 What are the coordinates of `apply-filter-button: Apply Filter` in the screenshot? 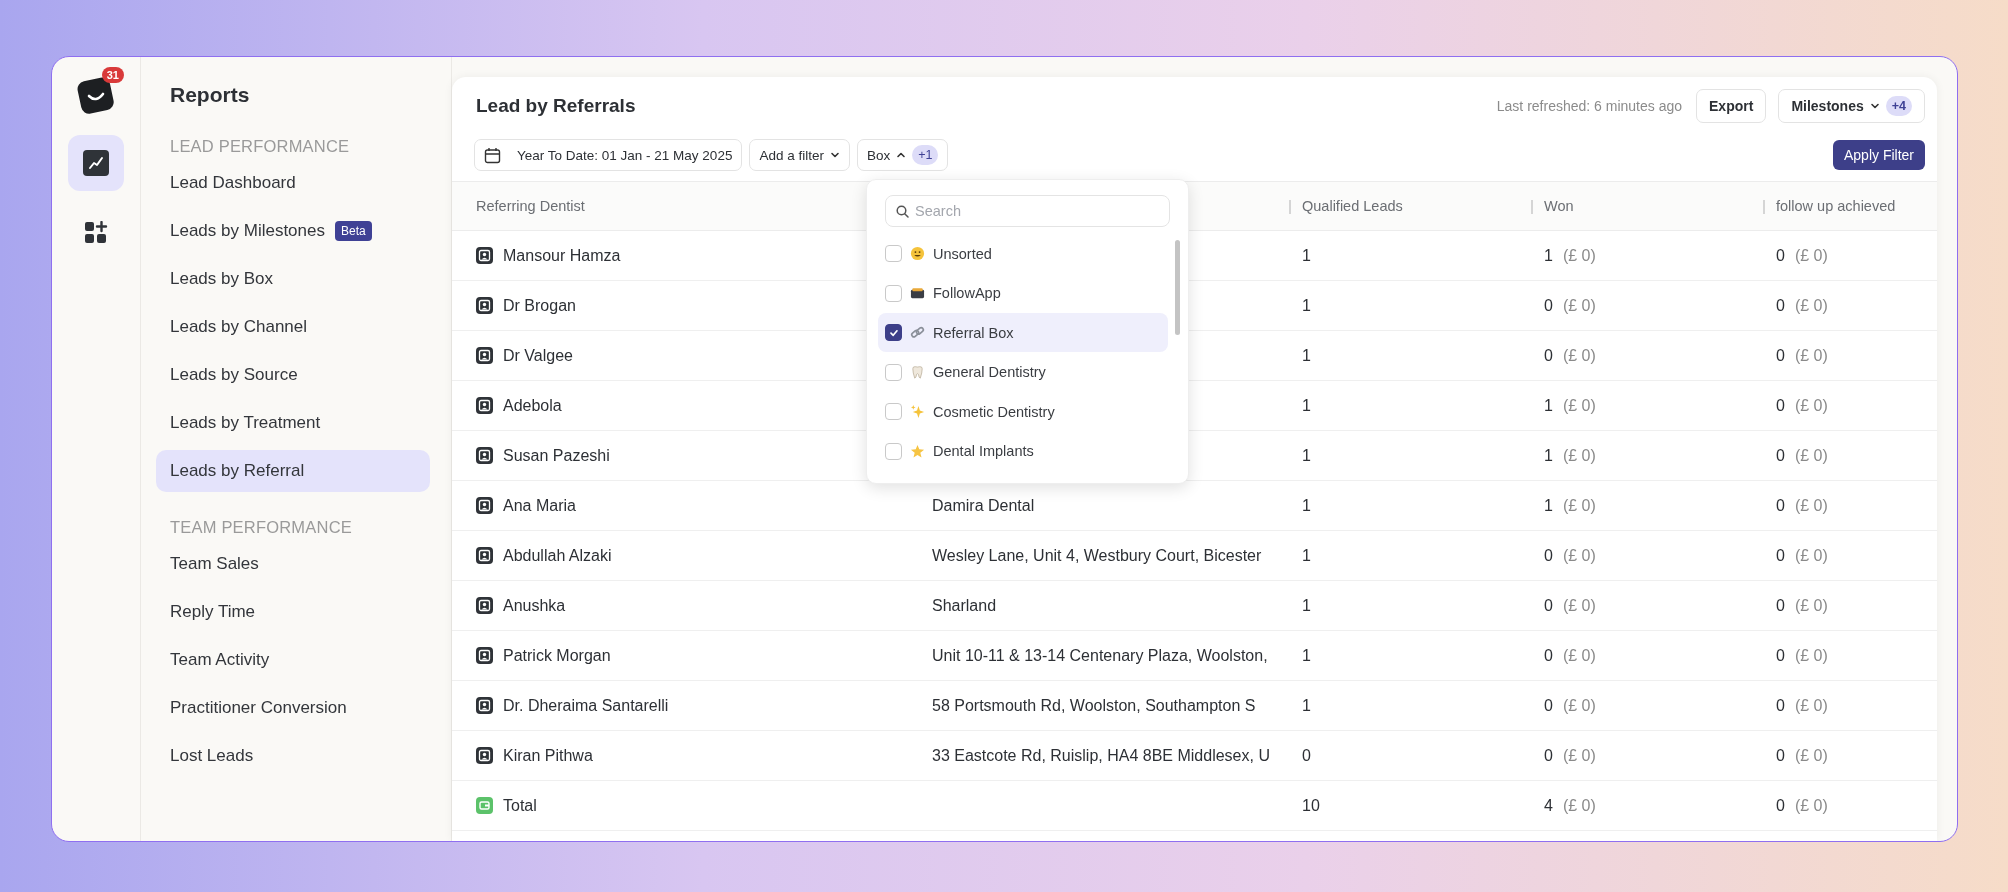 It's located at (1878, 155).